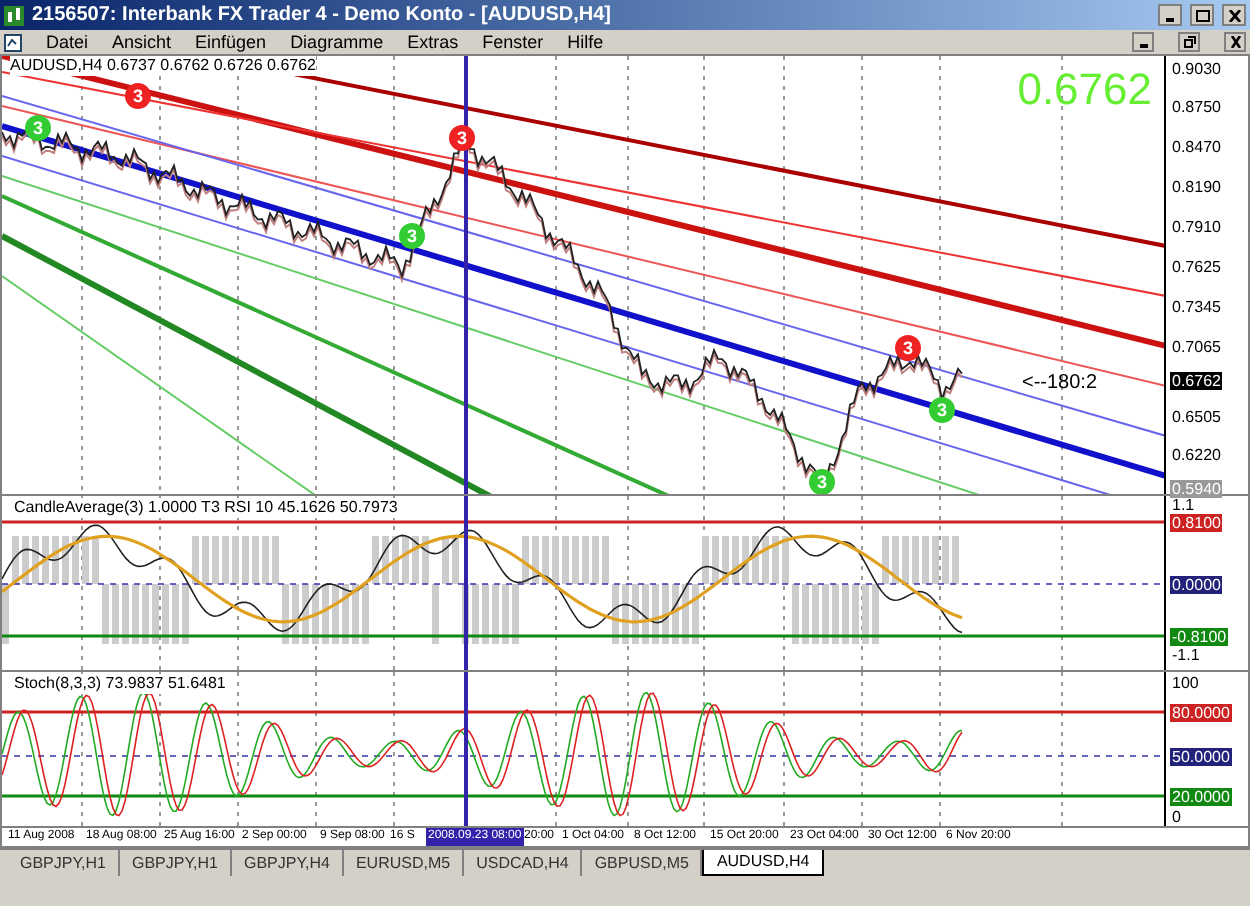 The height and width of the screenshot is (906, 1250). Describe the element at coordinates (1183, 505) in the screenshot. I see `axis-label: 1.1` at that location.